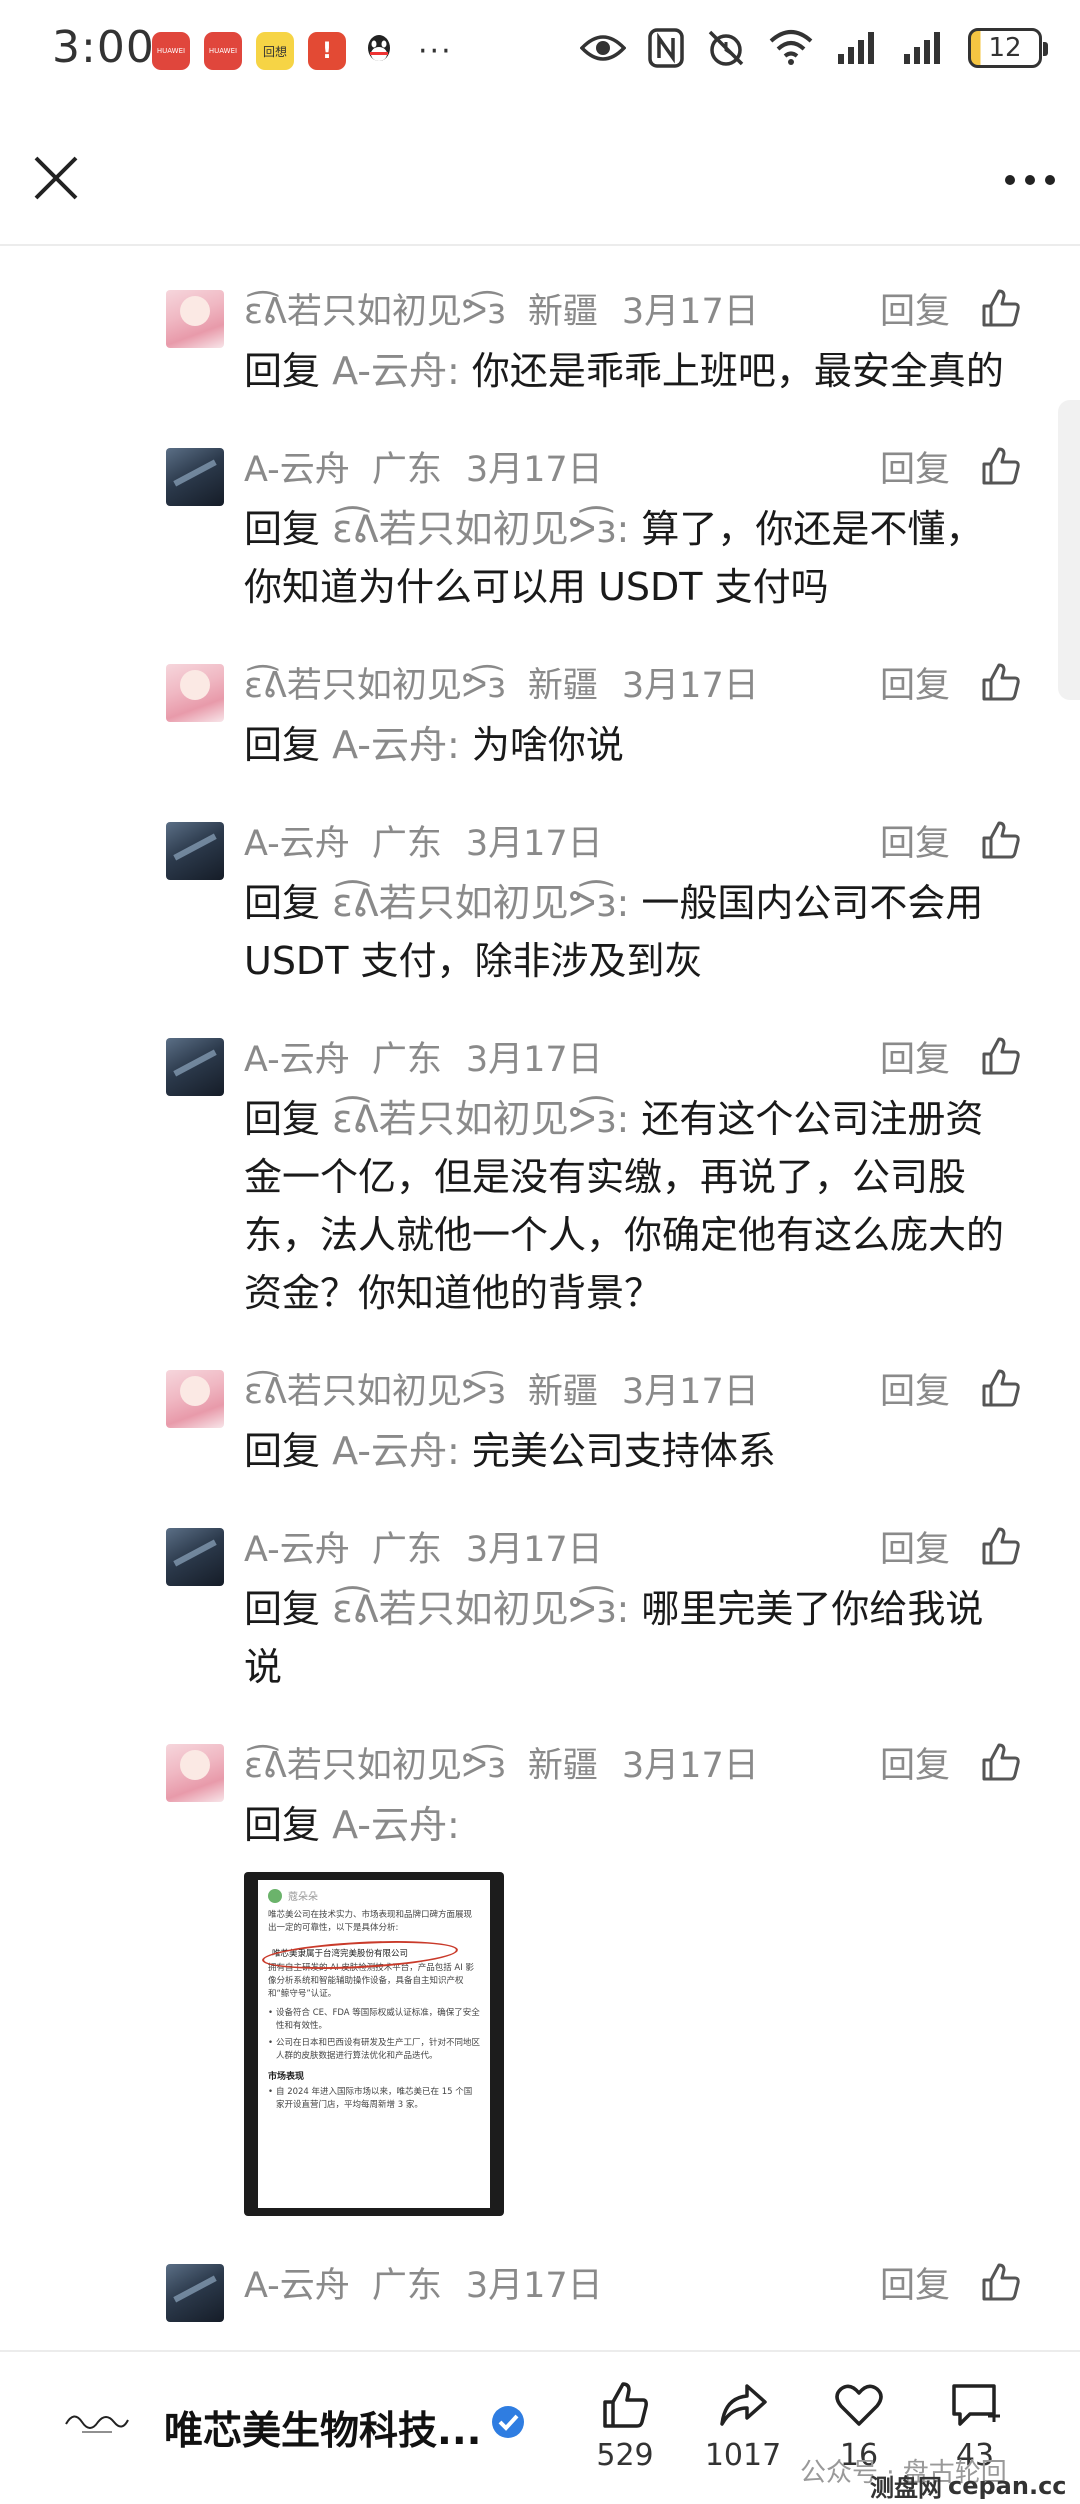 This screenshot has width=1080, height=2504. I want to click on comment-text: 回复 A-云舟: 完美公司支持体系, so click(627, 1451).